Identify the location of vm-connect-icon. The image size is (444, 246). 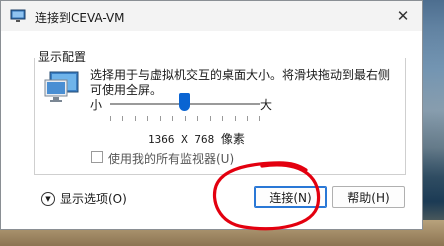
(18, 15).